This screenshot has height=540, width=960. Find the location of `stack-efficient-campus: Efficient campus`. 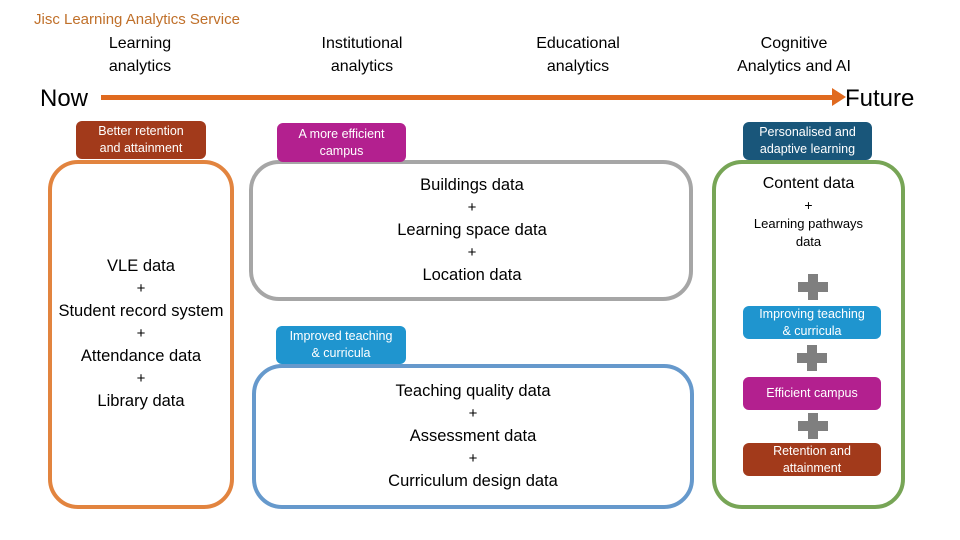

stack-efficient-campus: Efficient campus is located at coordinates (812, 393).